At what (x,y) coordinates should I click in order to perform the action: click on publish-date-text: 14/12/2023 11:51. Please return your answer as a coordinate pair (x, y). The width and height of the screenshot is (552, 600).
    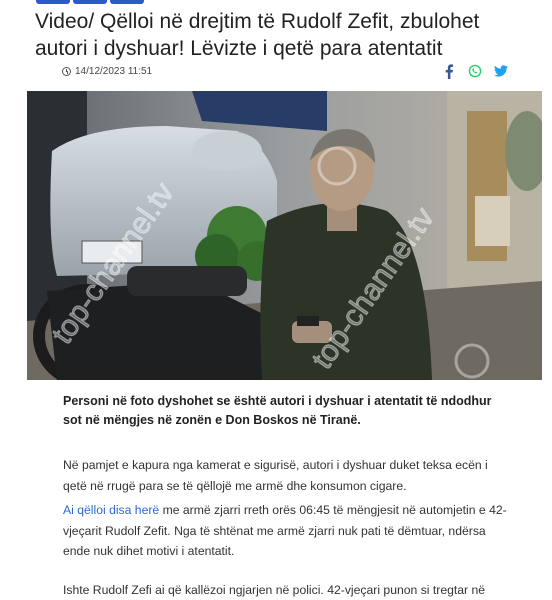
    Looking at the image, I should click on (114, 71).